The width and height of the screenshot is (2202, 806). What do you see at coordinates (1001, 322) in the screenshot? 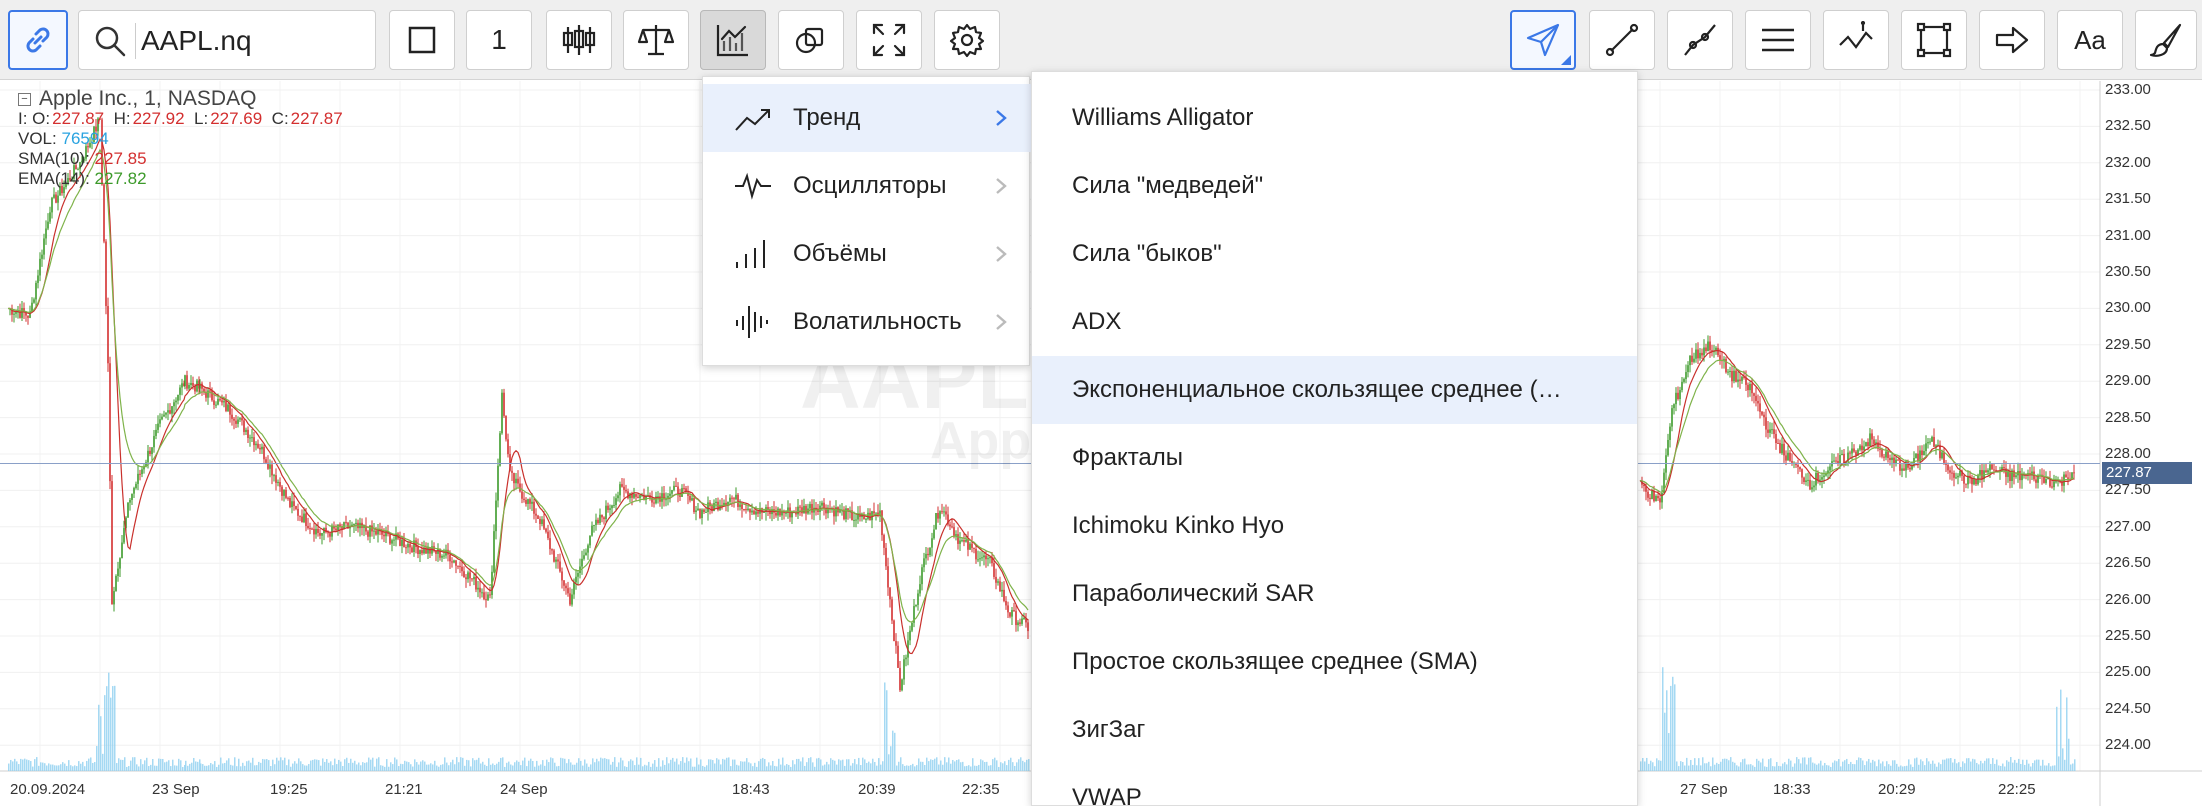
I see `chevron-right-icon` at bounding box center [1001, 322].